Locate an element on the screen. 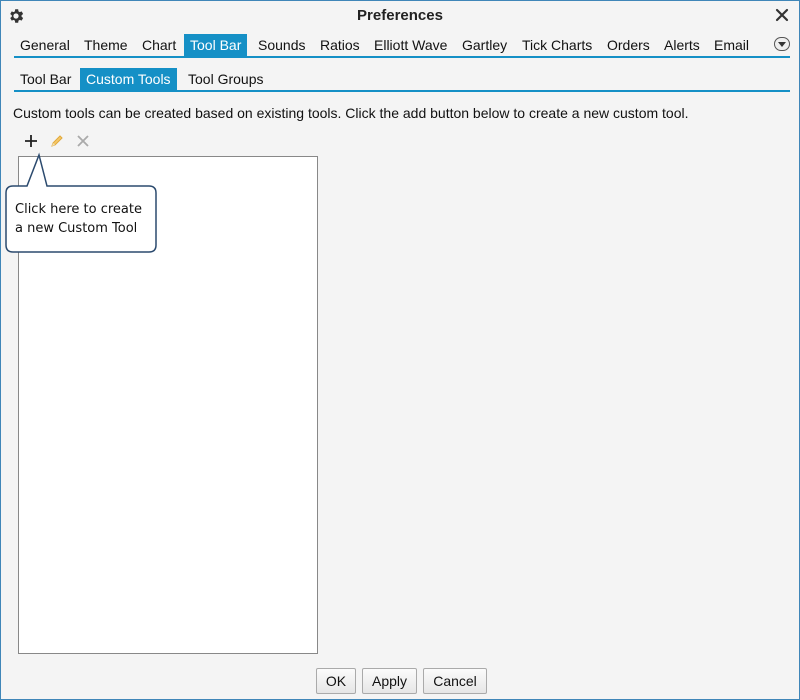 The image size is (800, 700). dialog-title: Preferences is located at coordinates (400, 15).